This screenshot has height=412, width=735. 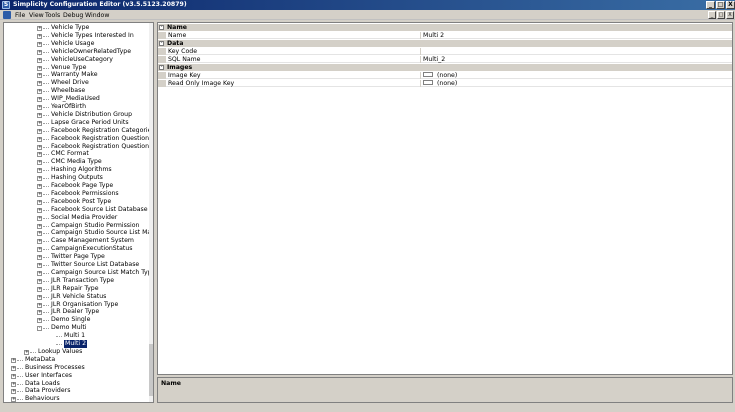 I want to click on tree-item: + Hashing Outputs, so click(x=76, y=178).